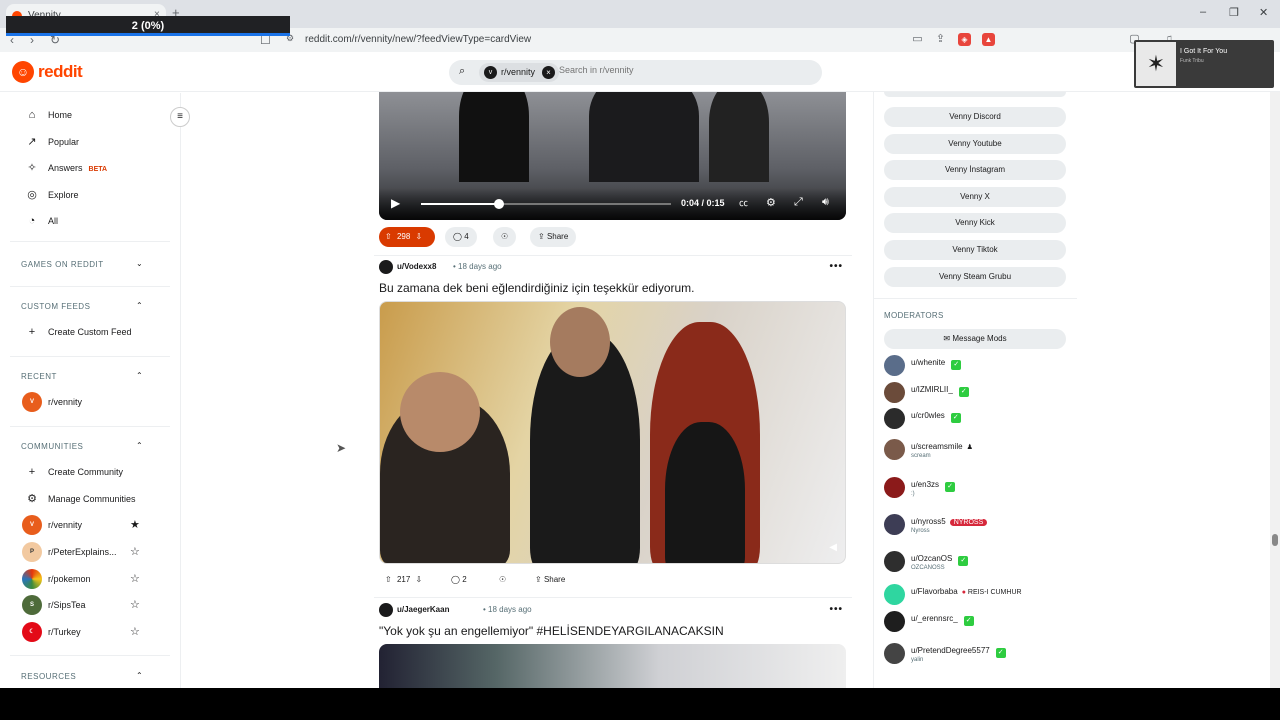 Image resolution: width=1280 pixels, height=720 pixels. Describe the element at coordinates (95, 579) in the screenshot. I see `community-item-pokemon: r/pokemon ☆` at that location.